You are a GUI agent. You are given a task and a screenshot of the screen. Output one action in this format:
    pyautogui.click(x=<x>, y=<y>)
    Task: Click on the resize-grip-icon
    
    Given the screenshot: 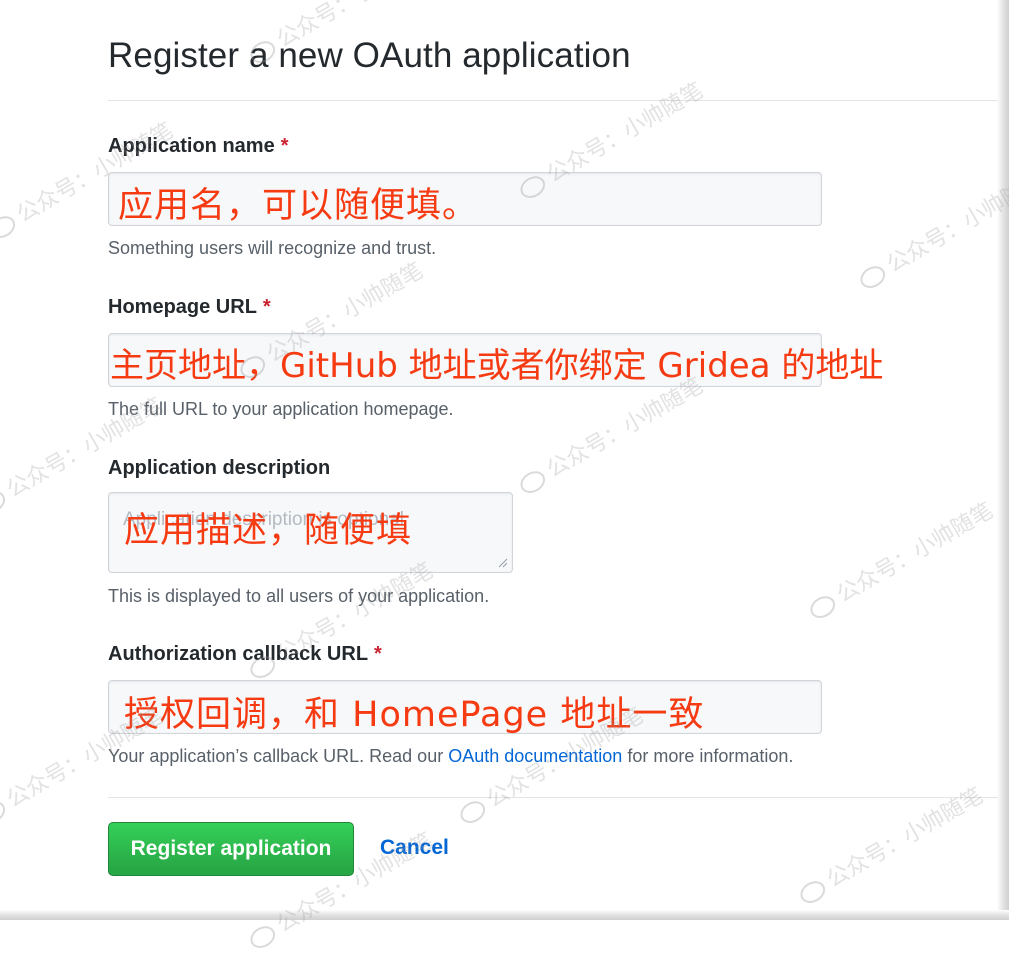 What is the action you would take?
    pyautogui.click(x=503, y=563)
    